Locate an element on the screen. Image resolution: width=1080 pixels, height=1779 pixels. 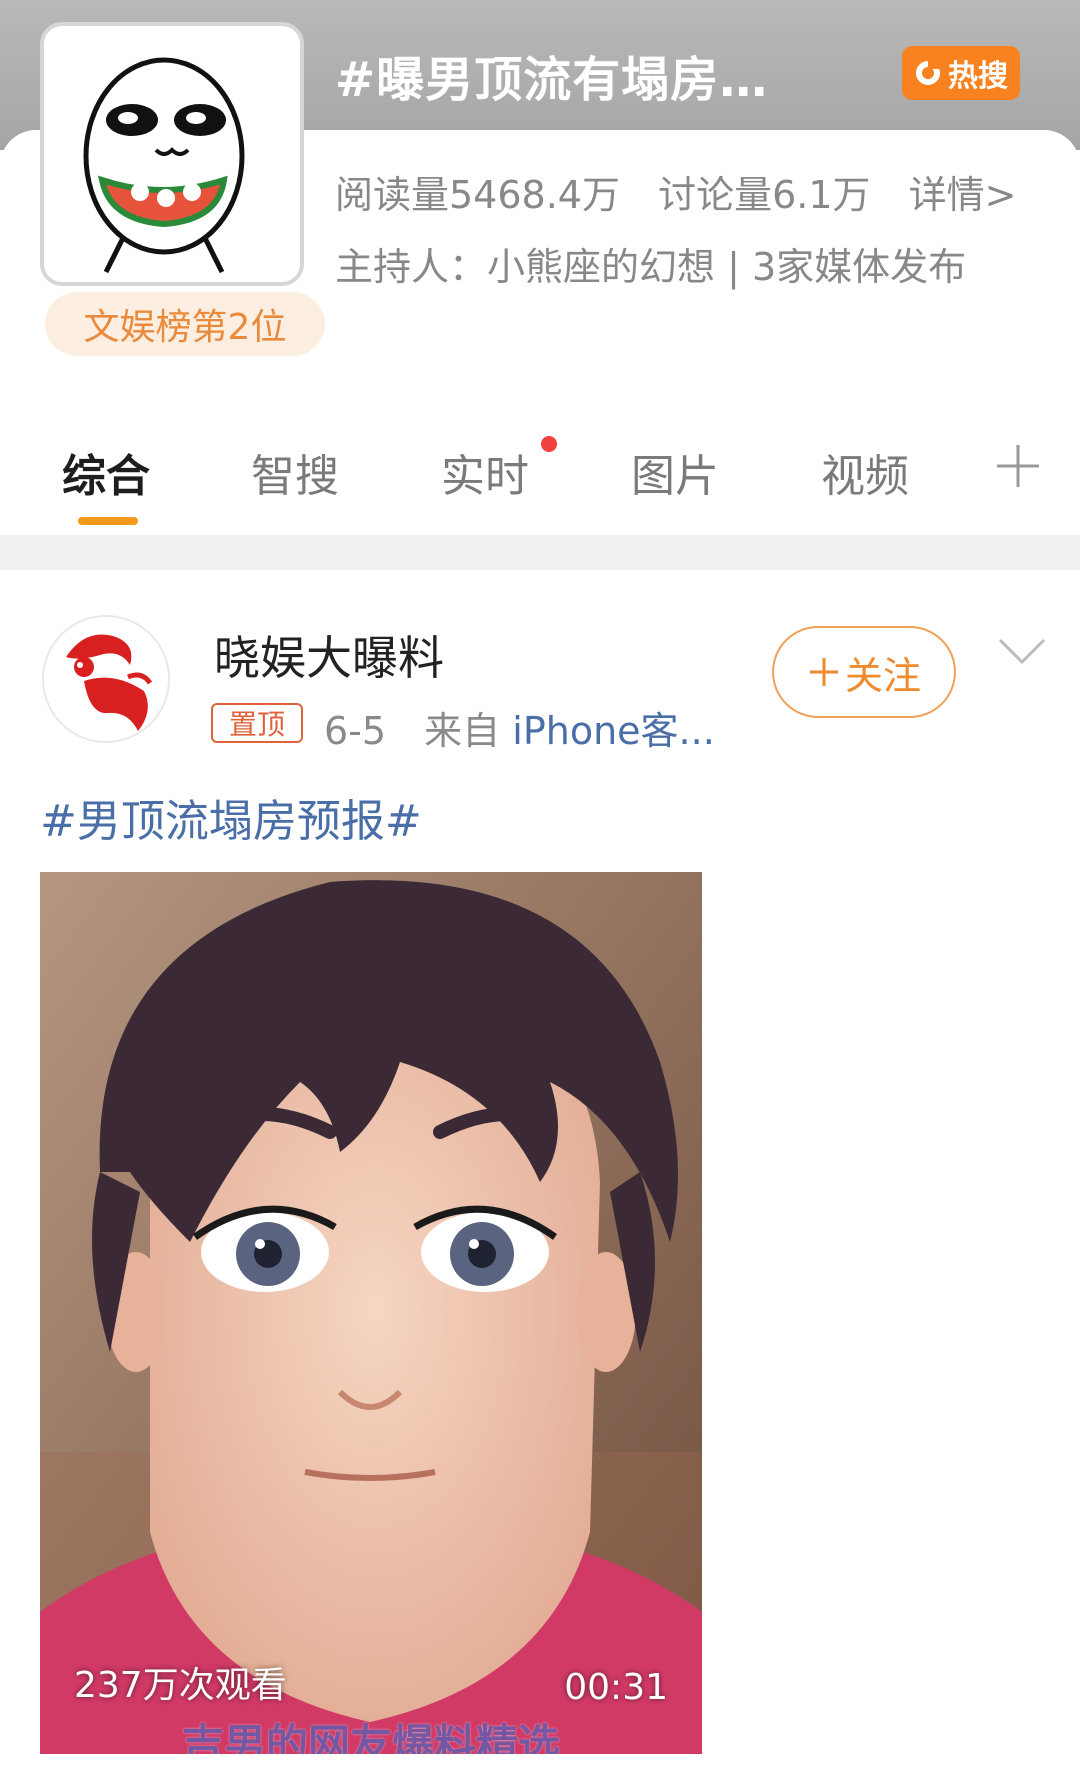
host-line: 主持人：小熊座的幻想 | 3家媒体发布 is located at coordinates (650, 263).